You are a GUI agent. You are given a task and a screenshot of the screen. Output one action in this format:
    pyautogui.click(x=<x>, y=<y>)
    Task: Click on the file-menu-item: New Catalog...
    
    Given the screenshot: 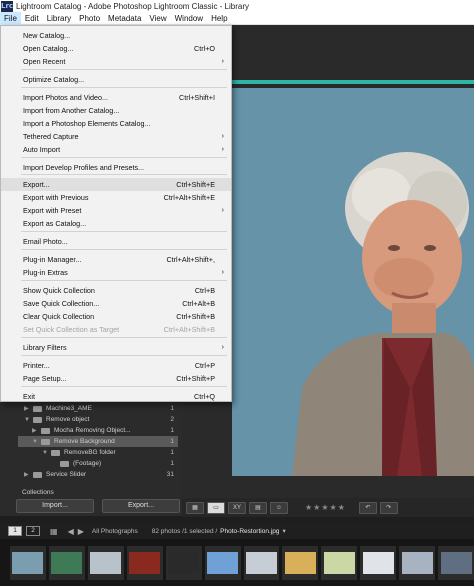 What is the action you would take?
    pyautogui.click(x=116, y=35)
    